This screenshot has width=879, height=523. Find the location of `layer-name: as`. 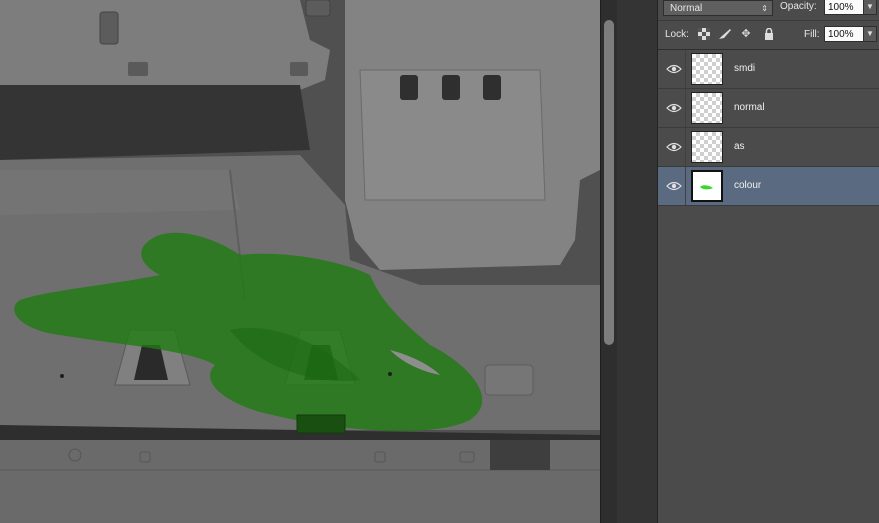

layer-name: as is located at coordinates (739, 146).